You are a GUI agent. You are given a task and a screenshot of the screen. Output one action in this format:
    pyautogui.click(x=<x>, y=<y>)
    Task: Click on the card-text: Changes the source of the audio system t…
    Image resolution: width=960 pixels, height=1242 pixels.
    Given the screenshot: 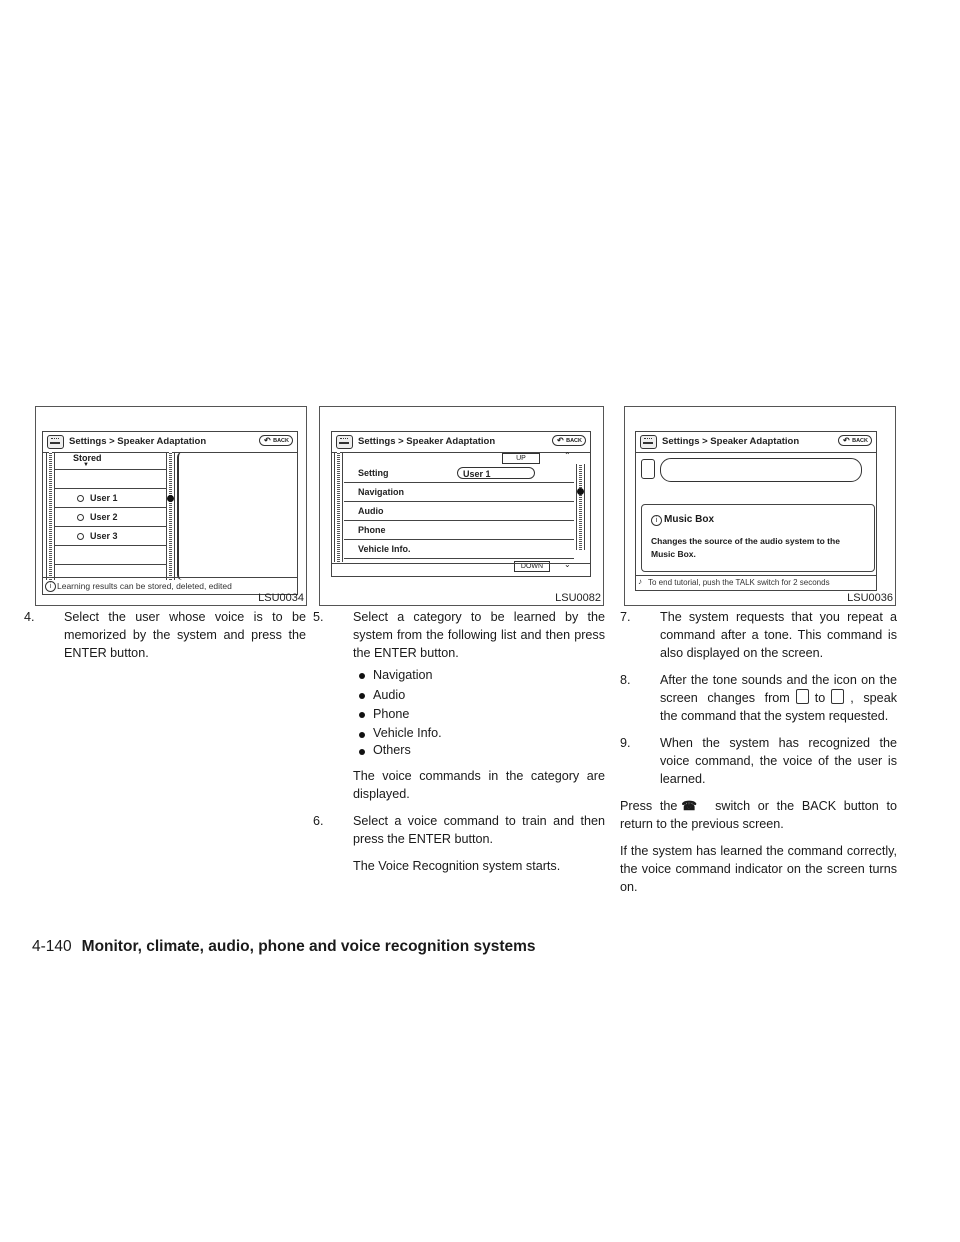 What is the action you would take?
    pyautogui.click(x=745, y=547)
    